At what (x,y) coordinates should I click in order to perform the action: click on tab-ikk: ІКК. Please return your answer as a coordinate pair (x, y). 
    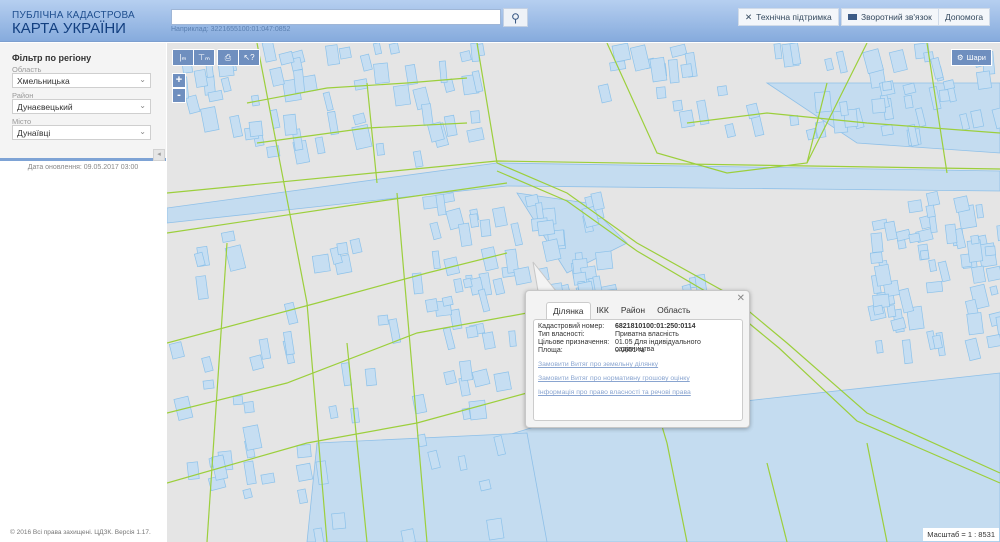
    Looking at the image, I should click on (603, 310).